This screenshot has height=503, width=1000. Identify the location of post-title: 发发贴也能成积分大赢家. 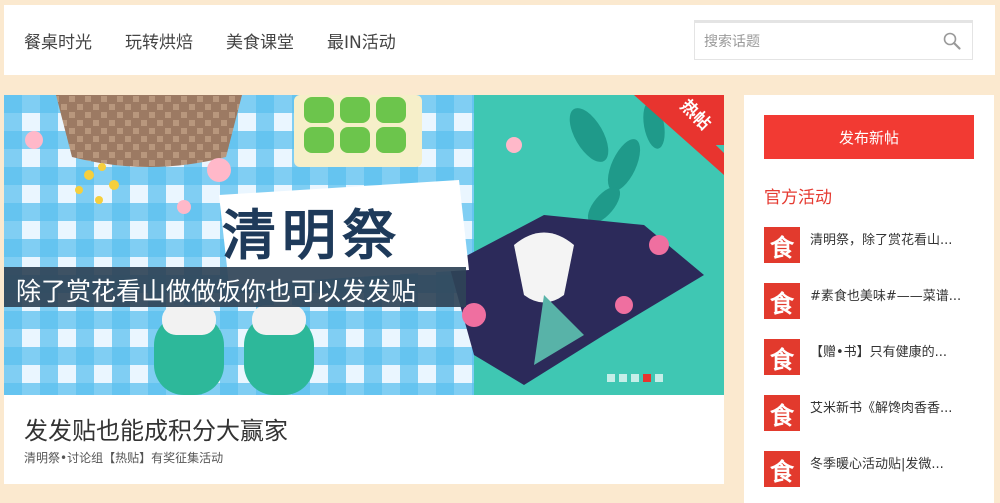
(156, 428).